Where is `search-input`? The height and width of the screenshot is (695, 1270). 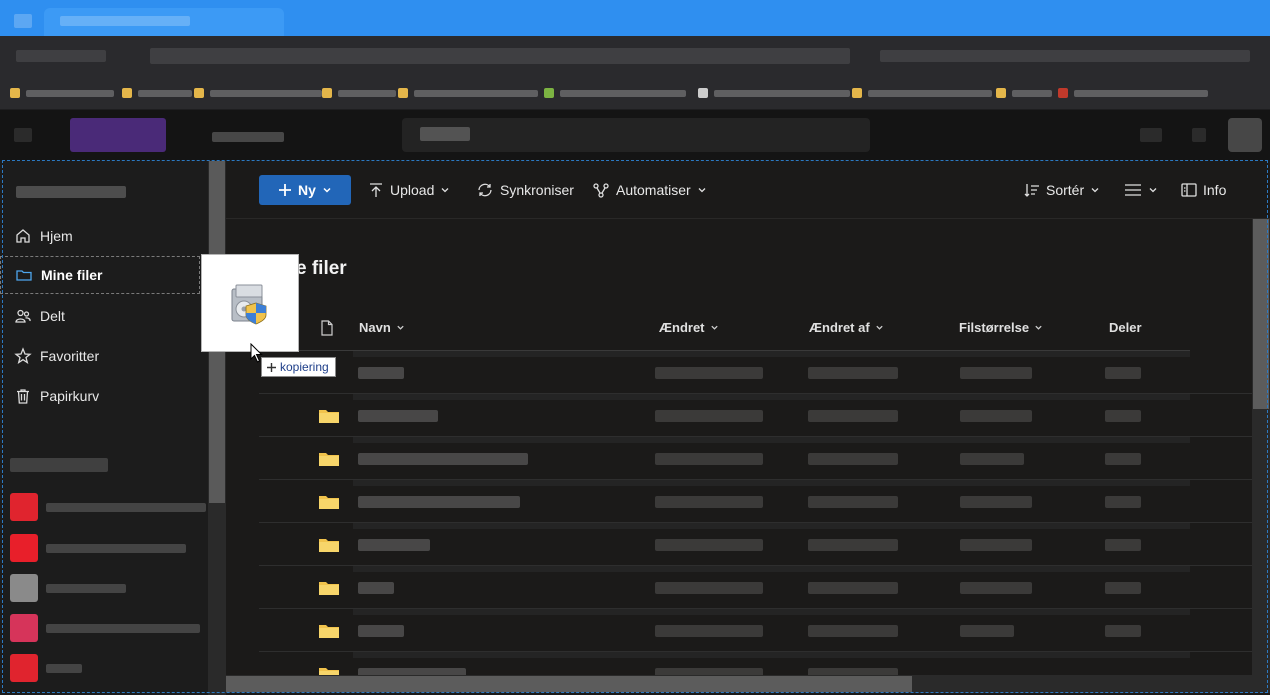 search-input is located at coordinates (636, 135).